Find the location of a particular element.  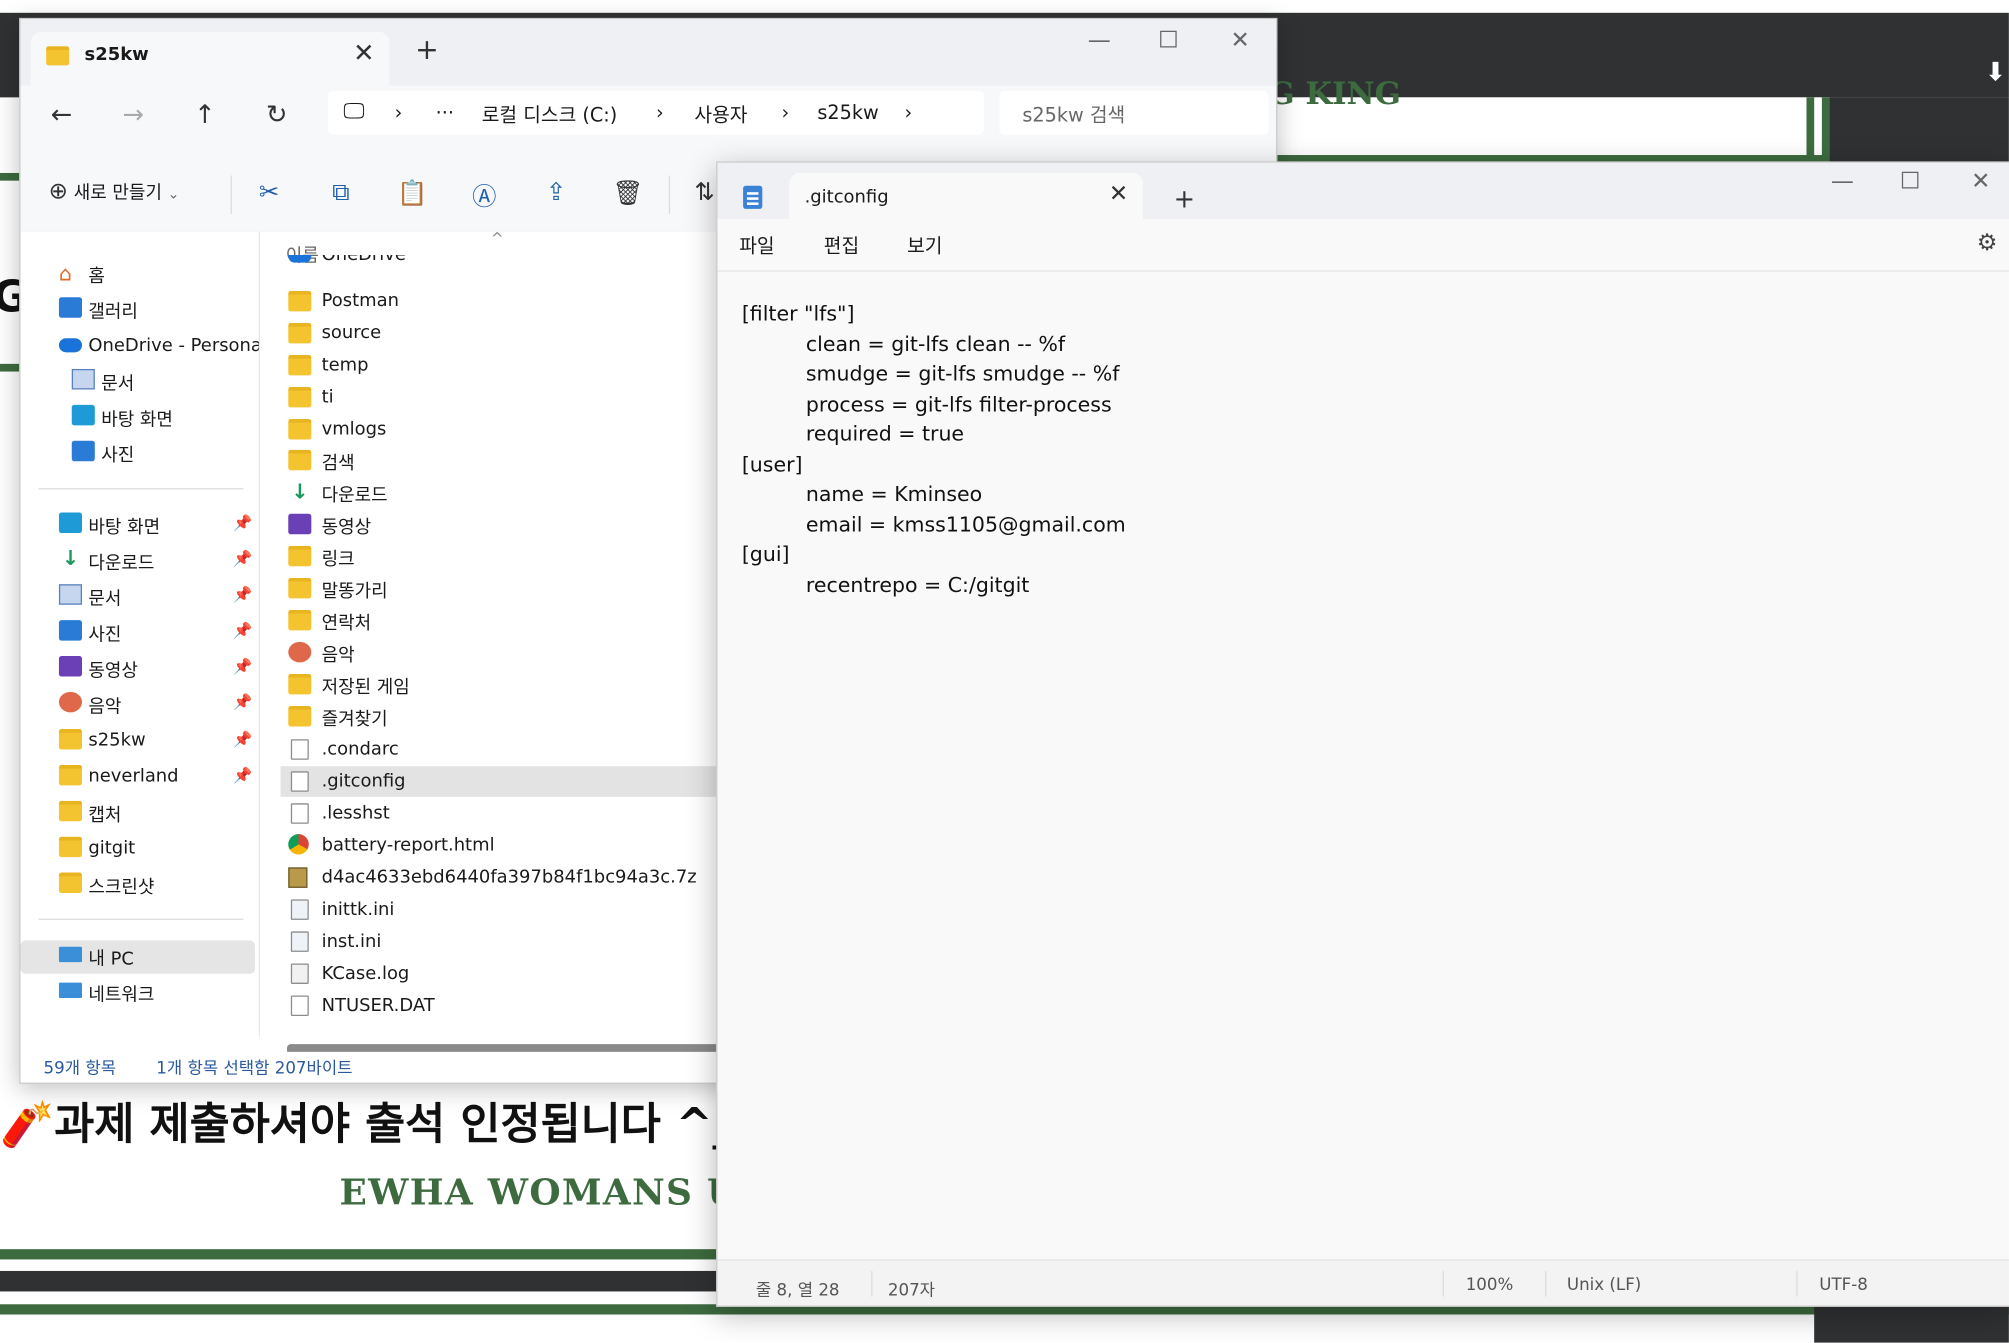

list-item: ↓ 다운로드 is located at coordinates (501, 492).